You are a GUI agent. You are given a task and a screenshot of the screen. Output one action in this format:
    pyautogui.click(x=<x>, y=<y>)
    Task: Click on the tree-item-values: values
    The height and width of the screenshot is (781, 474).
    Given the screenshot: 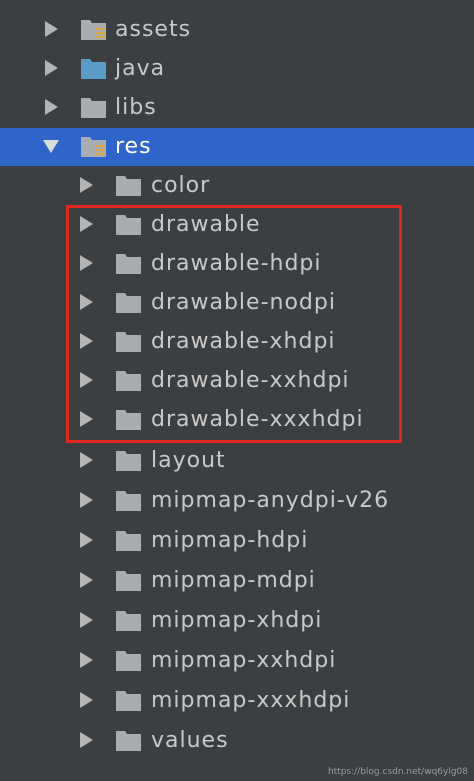 What is the action you would take?
    pyautogui.click(x=237, y=741)
    